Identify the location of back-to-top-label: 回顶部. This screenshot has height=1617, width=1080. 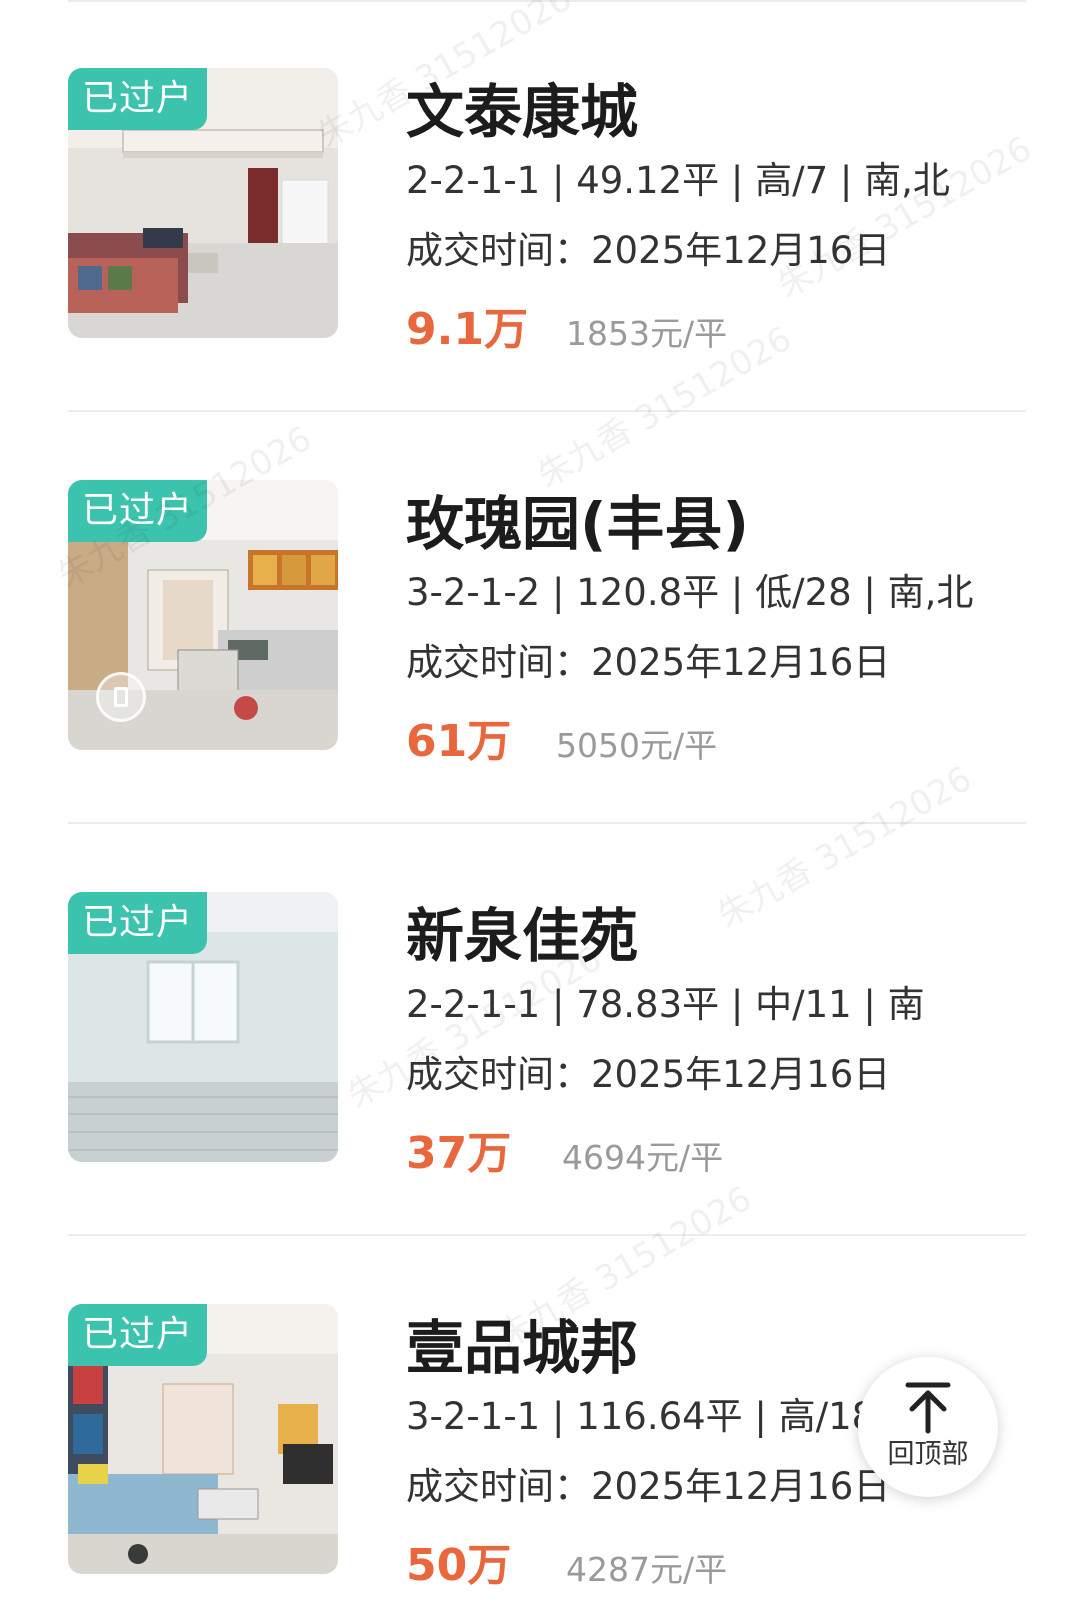
(928, 1454).